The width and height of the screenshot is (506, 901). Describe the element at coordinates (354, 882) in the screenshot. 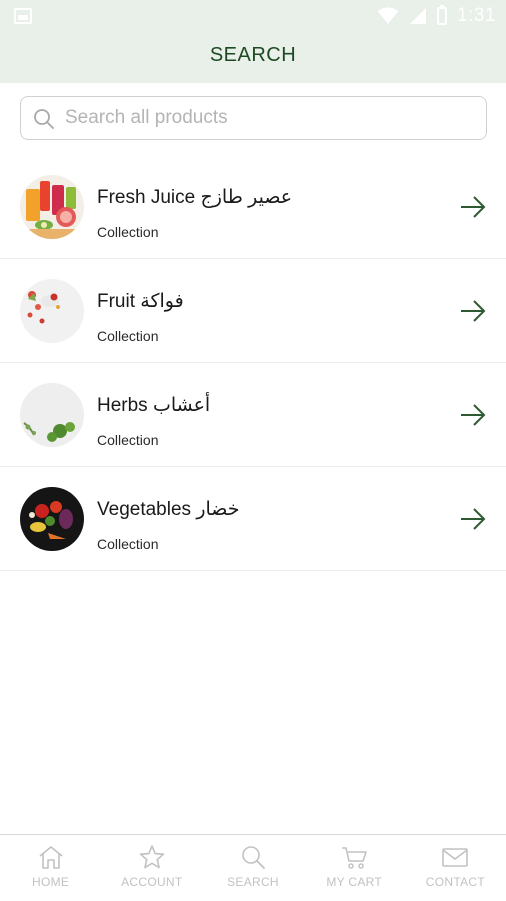

I see `nav-label: MY CART` at that location.